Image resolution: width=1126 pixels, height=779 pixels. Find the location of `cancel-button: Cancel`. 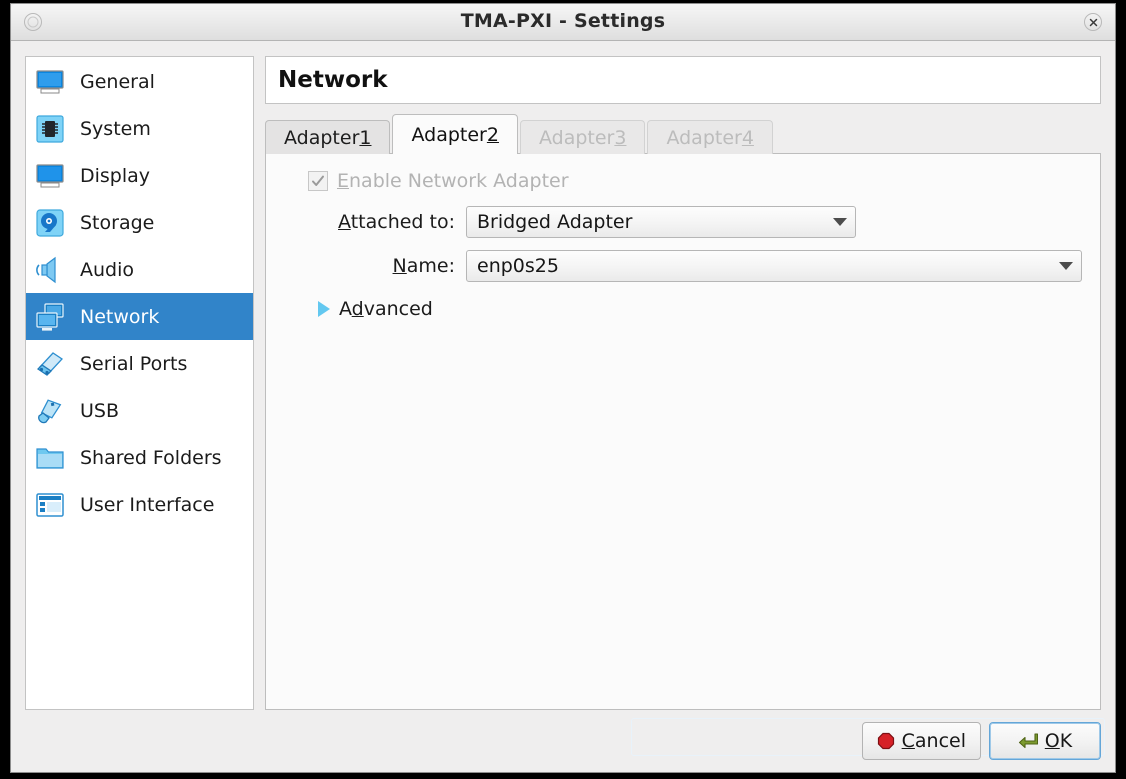

cancel-button: Cancel is located at coordinates (921, 741).